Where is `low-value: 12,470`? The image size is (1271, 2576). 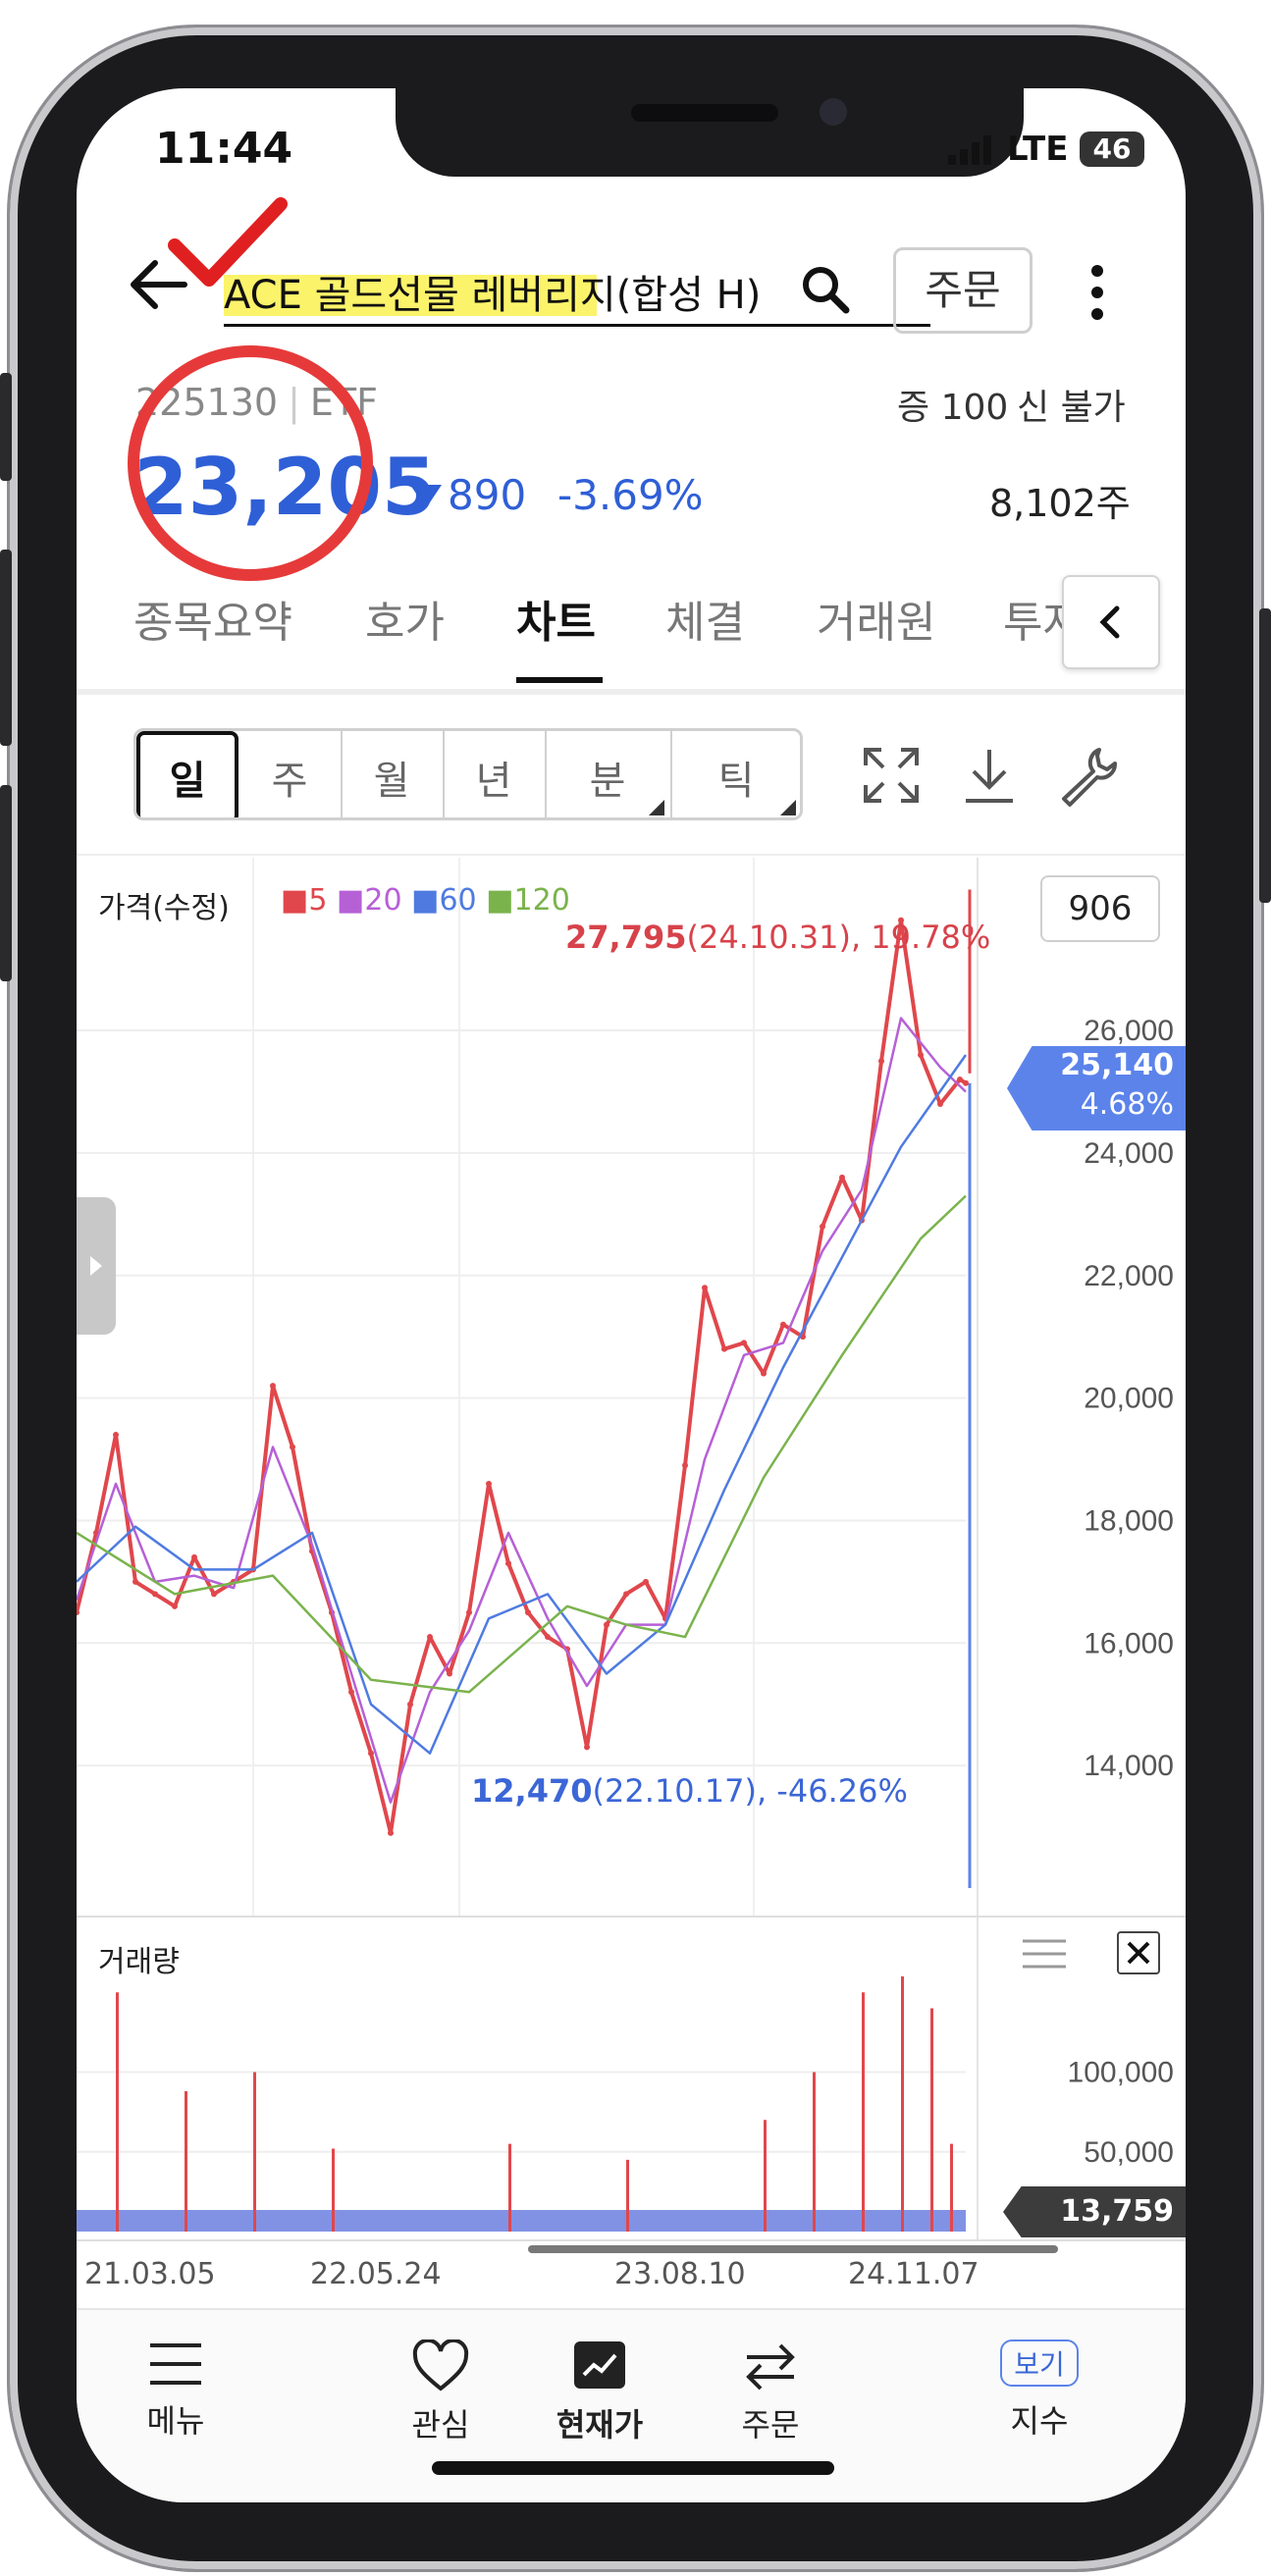
low-value: 12,470 is located at coordinates (532, 1791).